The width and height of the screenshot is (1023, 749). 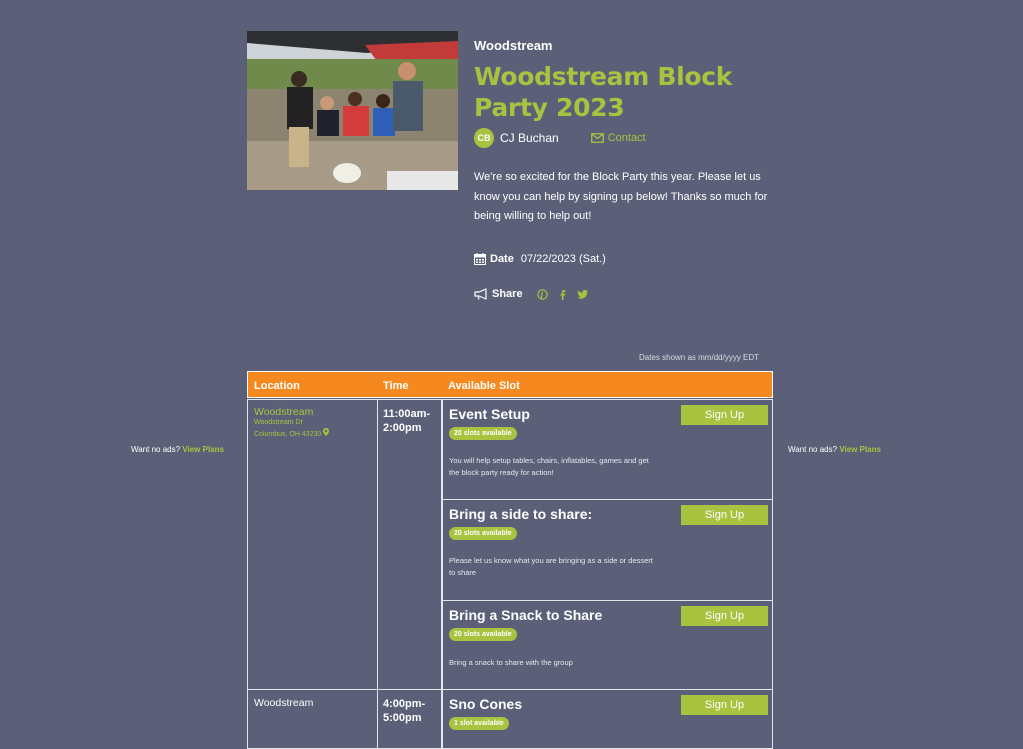 What do you see at coordinates (507, 294) in the screenshot?
I see `share-label: Share` at bounding box center [507, 294].